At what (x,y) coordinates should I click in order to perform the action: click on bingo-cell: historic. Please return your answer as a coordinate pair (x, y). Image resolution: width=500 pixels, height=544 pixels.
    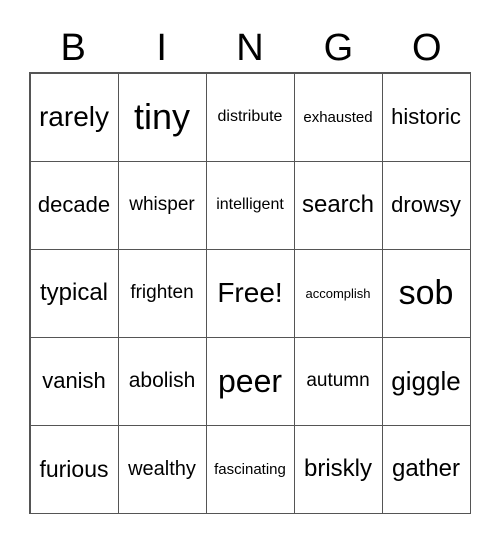
    Looking at the image, I should click on (426, 117).